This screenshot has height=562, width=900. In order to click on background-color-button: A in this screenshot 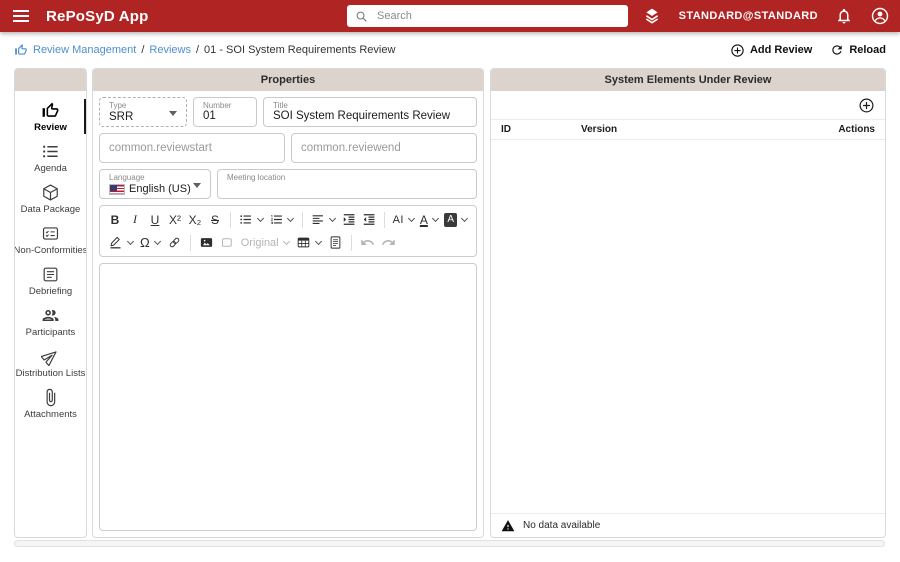, I will do `click(456, 220)`.